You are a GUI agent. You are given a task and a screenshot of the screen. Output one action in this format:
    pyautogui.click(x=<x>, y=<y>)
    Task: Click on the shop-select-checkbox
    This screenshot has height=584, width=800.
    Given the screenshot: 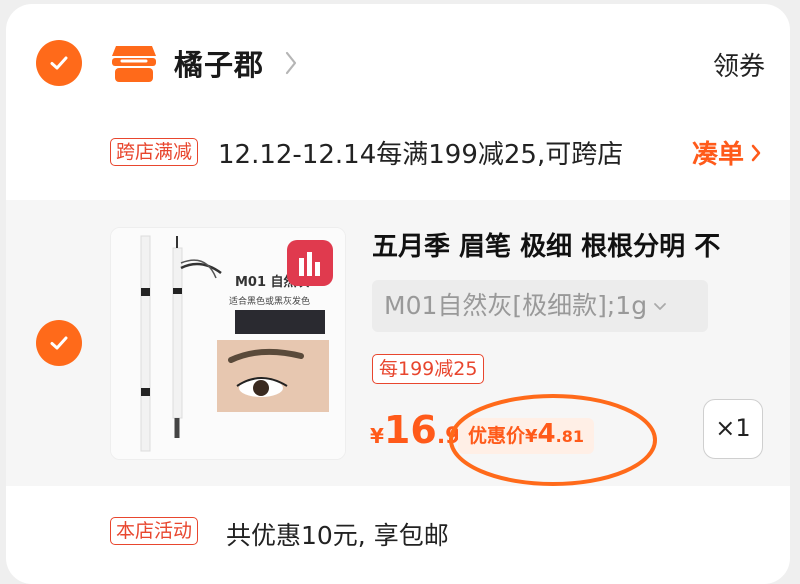 What is the action you would take?
    pyautogui.click(x=59, y=63)
    